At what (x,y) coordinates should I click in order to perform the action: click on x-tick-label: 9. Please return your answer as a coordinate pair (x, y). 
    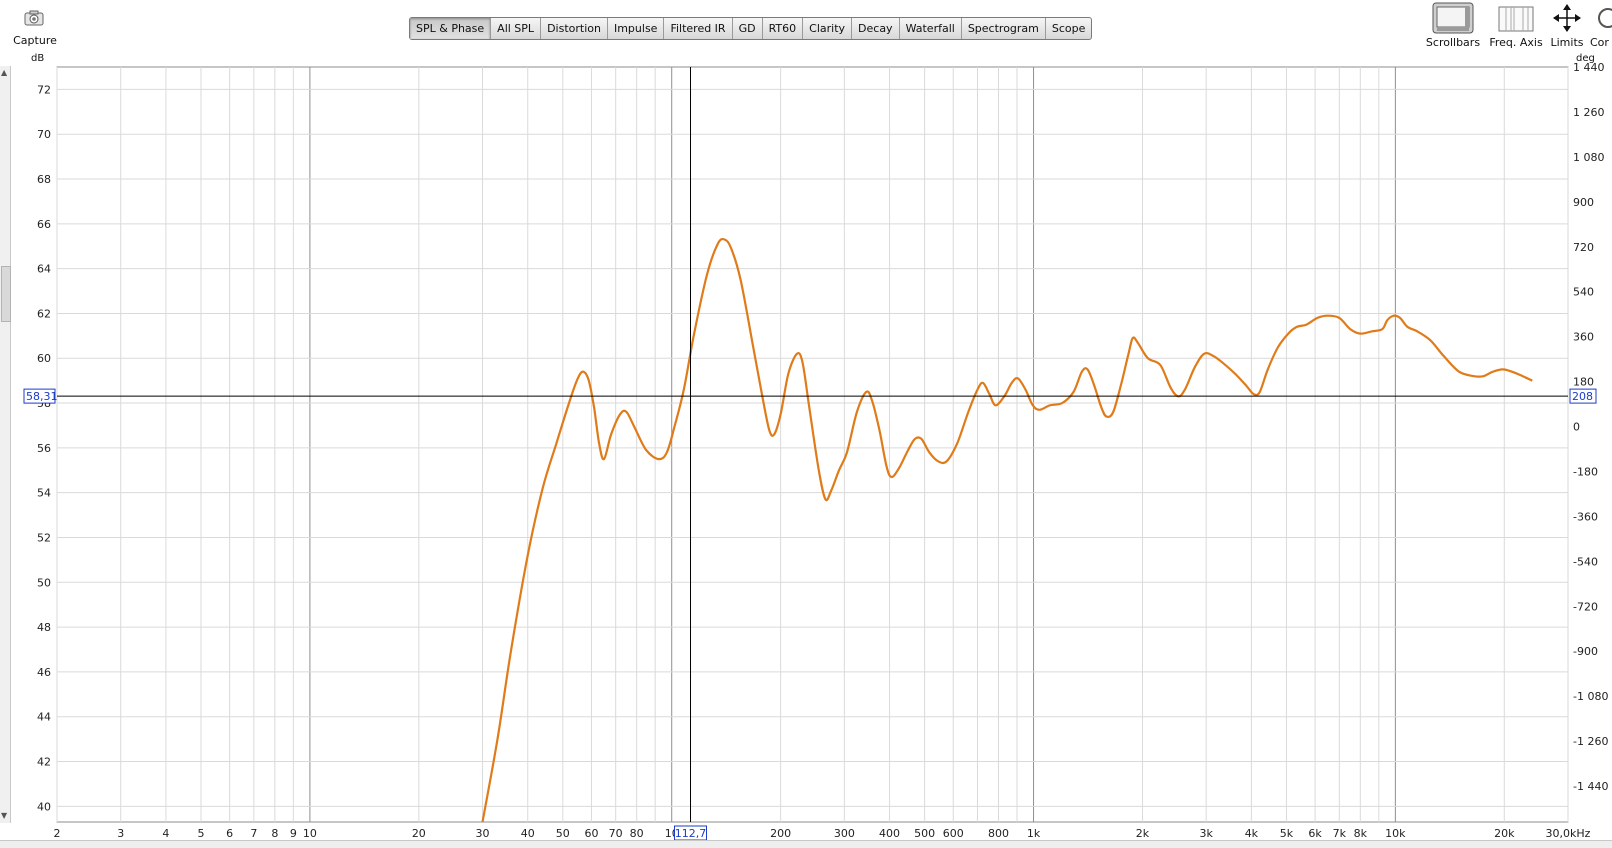
    Looking at the image, I should click on (293, 833).